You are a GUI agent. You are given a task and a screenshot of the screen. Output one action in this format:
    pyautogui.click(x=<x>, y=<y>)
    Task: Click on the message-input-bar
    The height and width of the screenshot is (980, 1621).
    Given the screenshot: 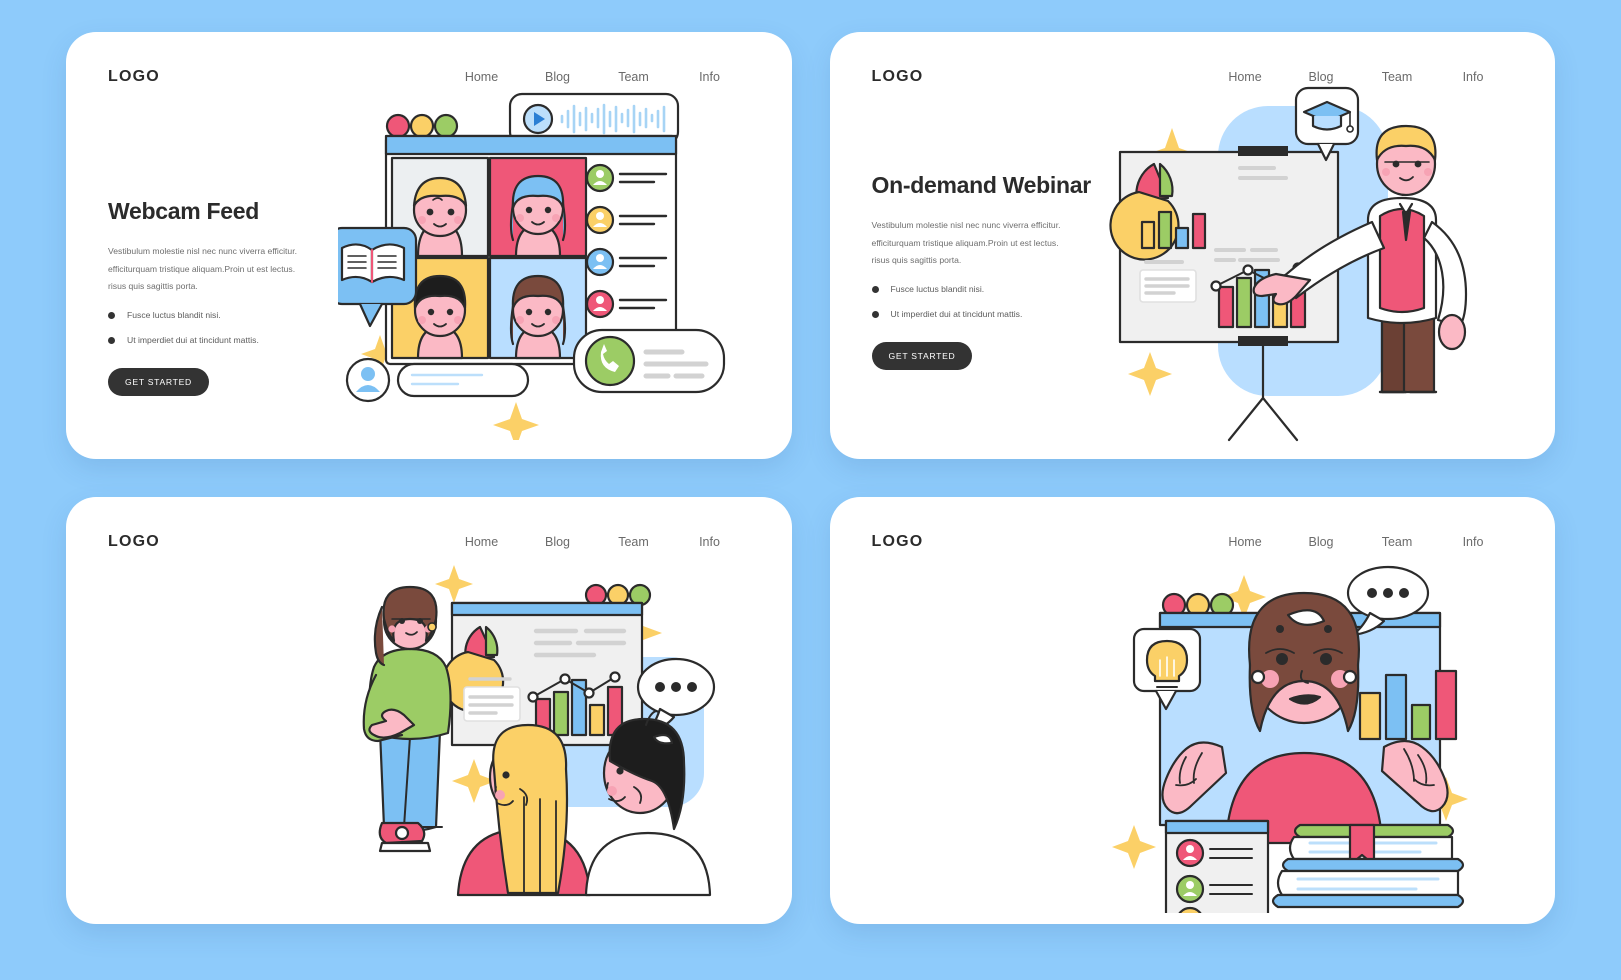 What is the action you would take?
    pyautogui.click(x=437, y=380)
    